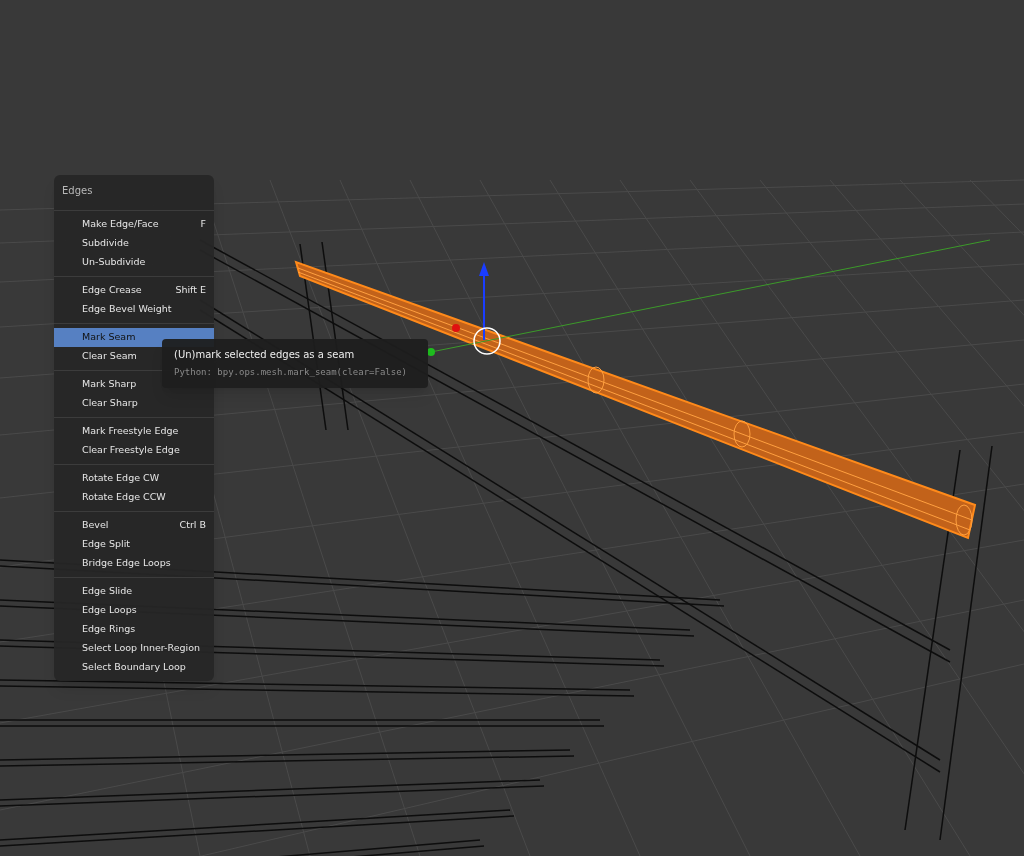 This screenshot has width=1024, height=856. Describe the element at coordinates (192, 525) in the screenshot. I see `shortcut-label: Ctrl B` at that location.